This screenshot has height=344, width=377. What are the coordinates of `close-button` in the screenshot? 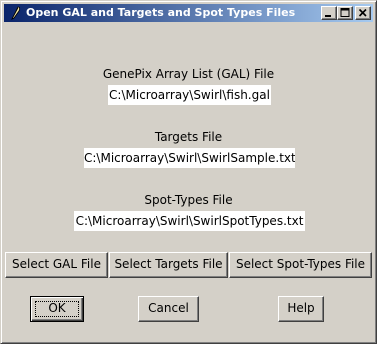 It's located at (363, 13).